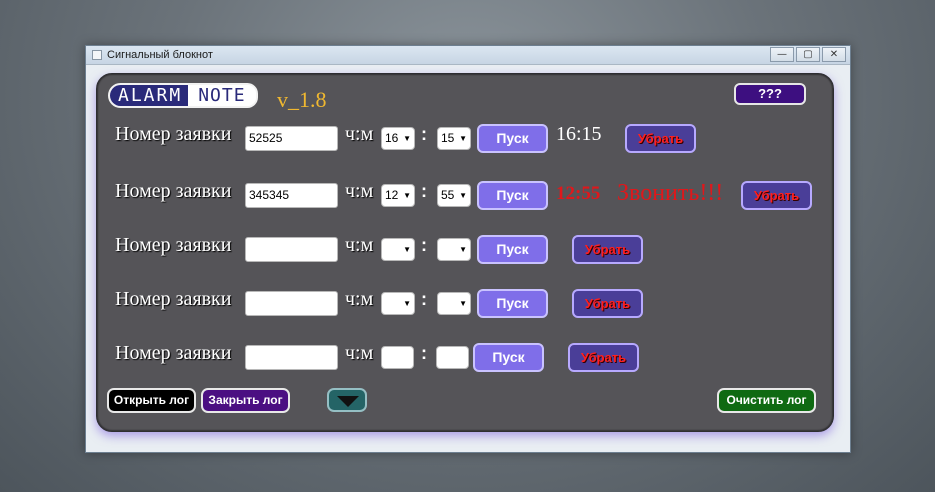 The image size is (935, 492). What do you see at coordinates (222, 95) in the screenshot?
I see `logo-note-text: NOTE` at bounding box center [222, 95].